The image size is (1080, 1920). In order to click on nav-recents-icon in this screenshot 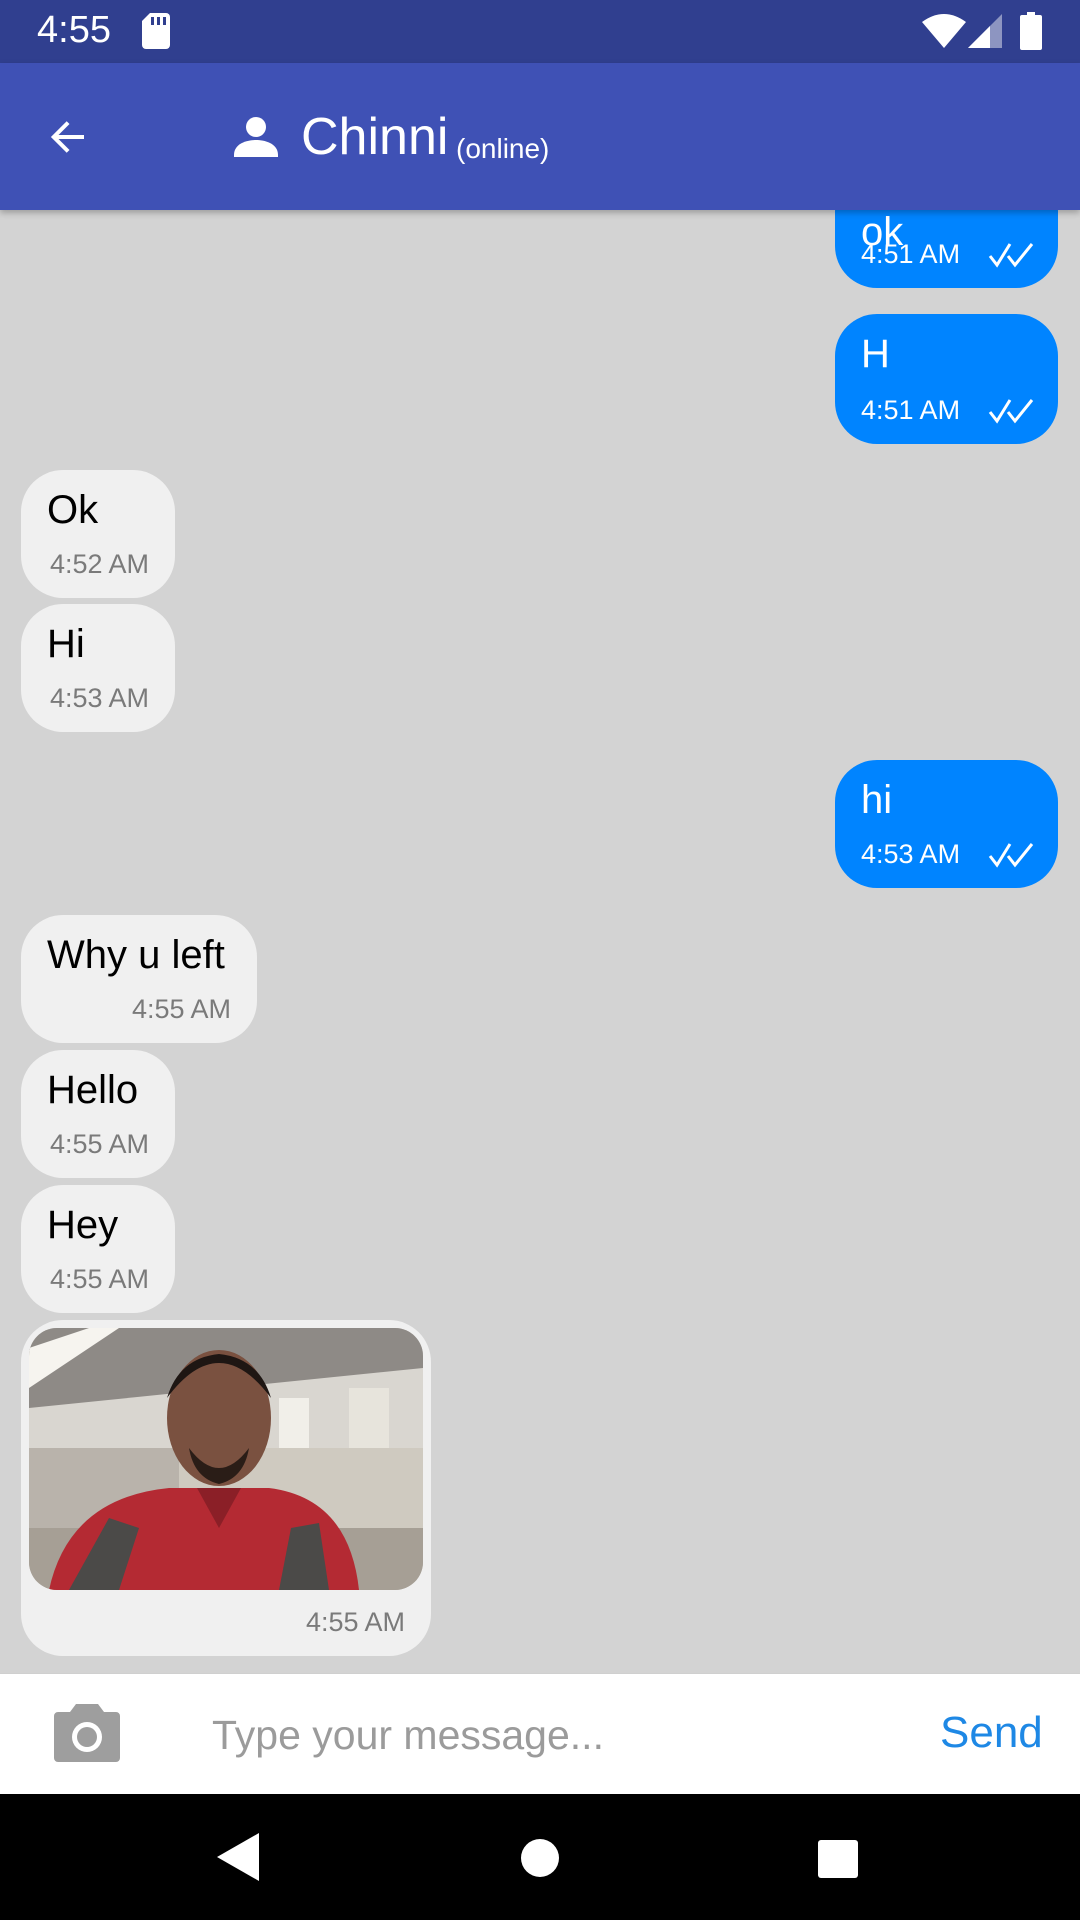, I will do `click(838, 1859)`.